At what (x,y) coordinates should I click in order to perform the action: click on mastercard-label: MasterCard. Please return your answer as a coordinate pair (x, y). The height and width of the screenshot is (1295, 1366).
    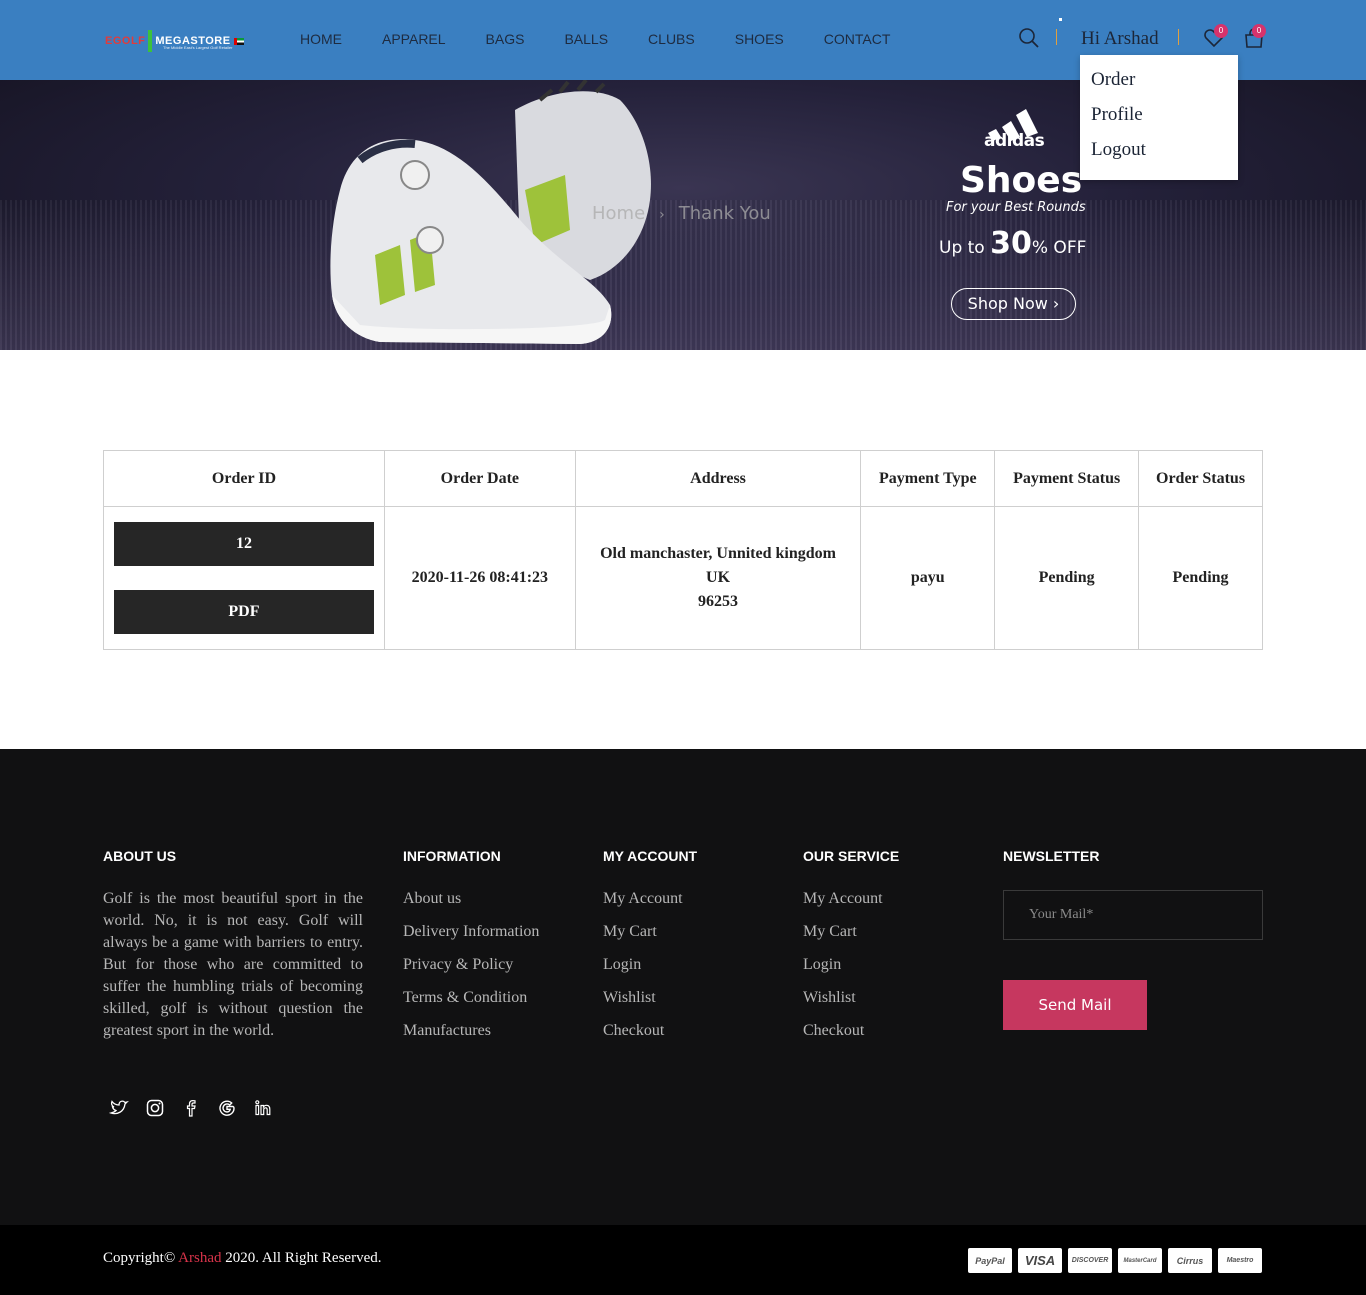
    Looking at the image, I should click on (1140, 1260).